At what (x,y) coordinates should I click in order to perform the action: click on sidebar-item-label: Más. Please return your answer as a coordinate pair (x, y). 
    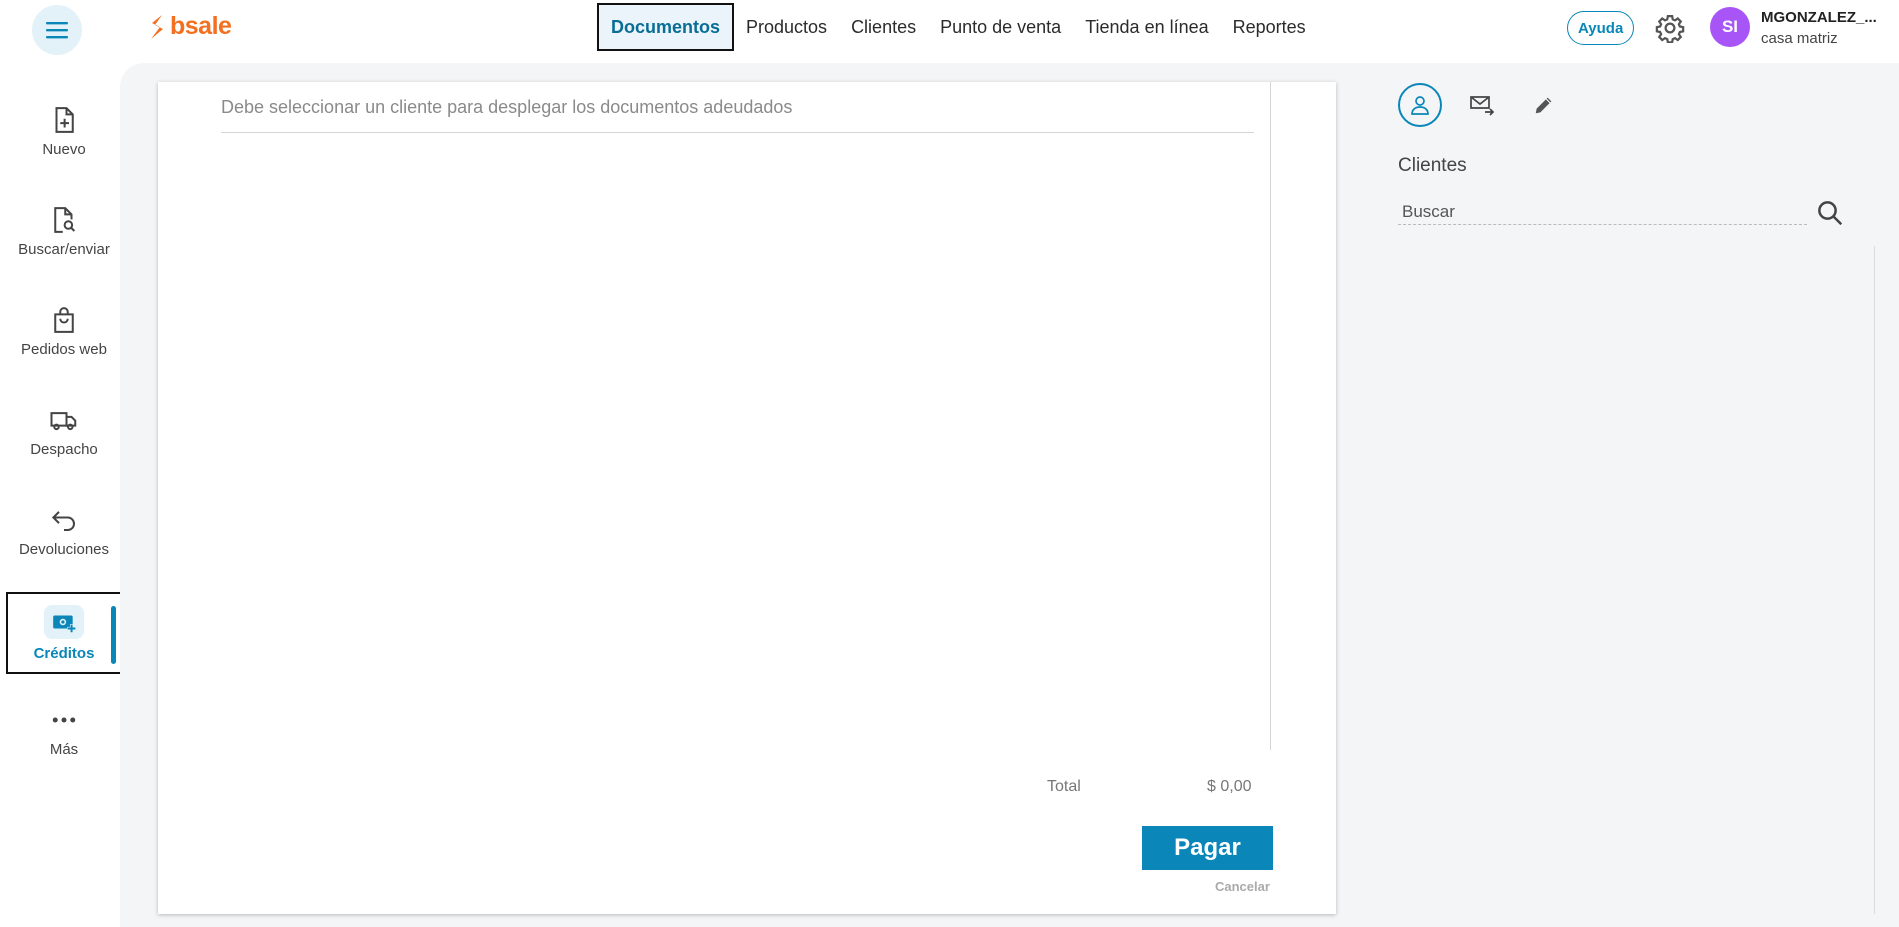
    Looking at the image, I should click on (64, 749).